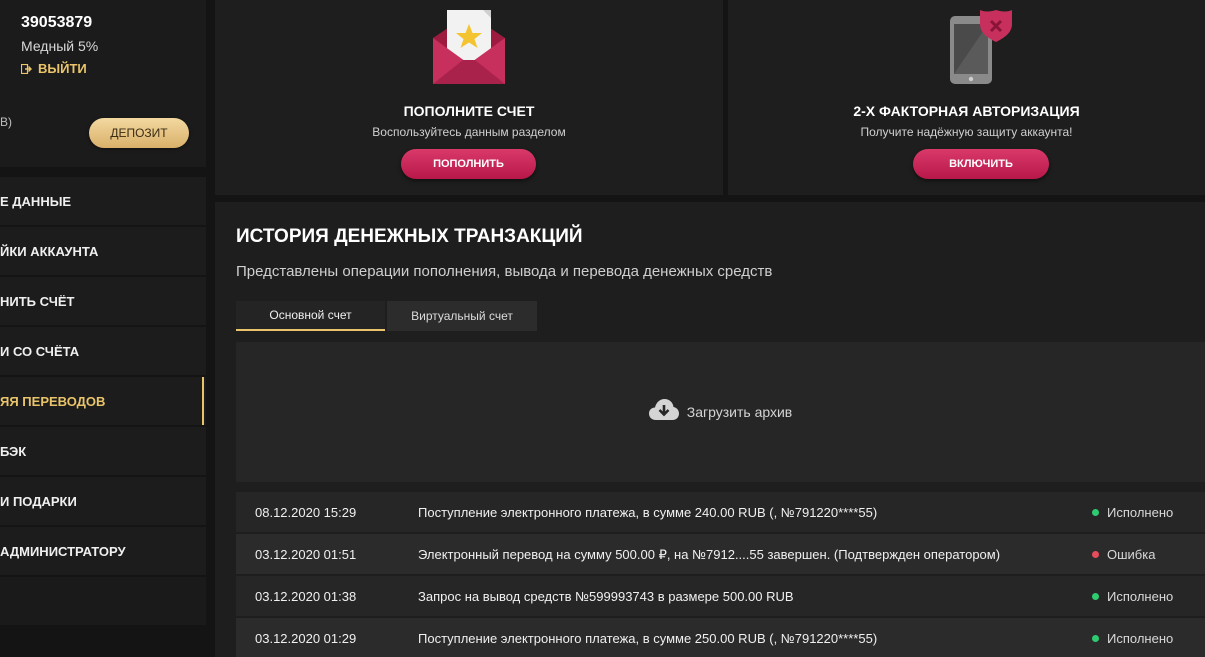  I want to click on top-up-button: ПОПОЛНИТЬ, so click(468, 164).